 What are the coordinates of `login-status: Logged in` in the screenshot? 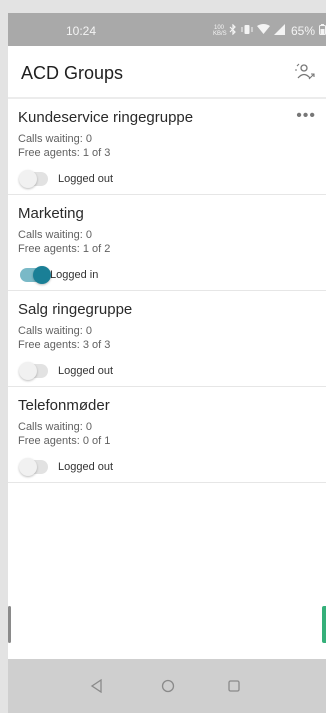 It's located at (74, 275).